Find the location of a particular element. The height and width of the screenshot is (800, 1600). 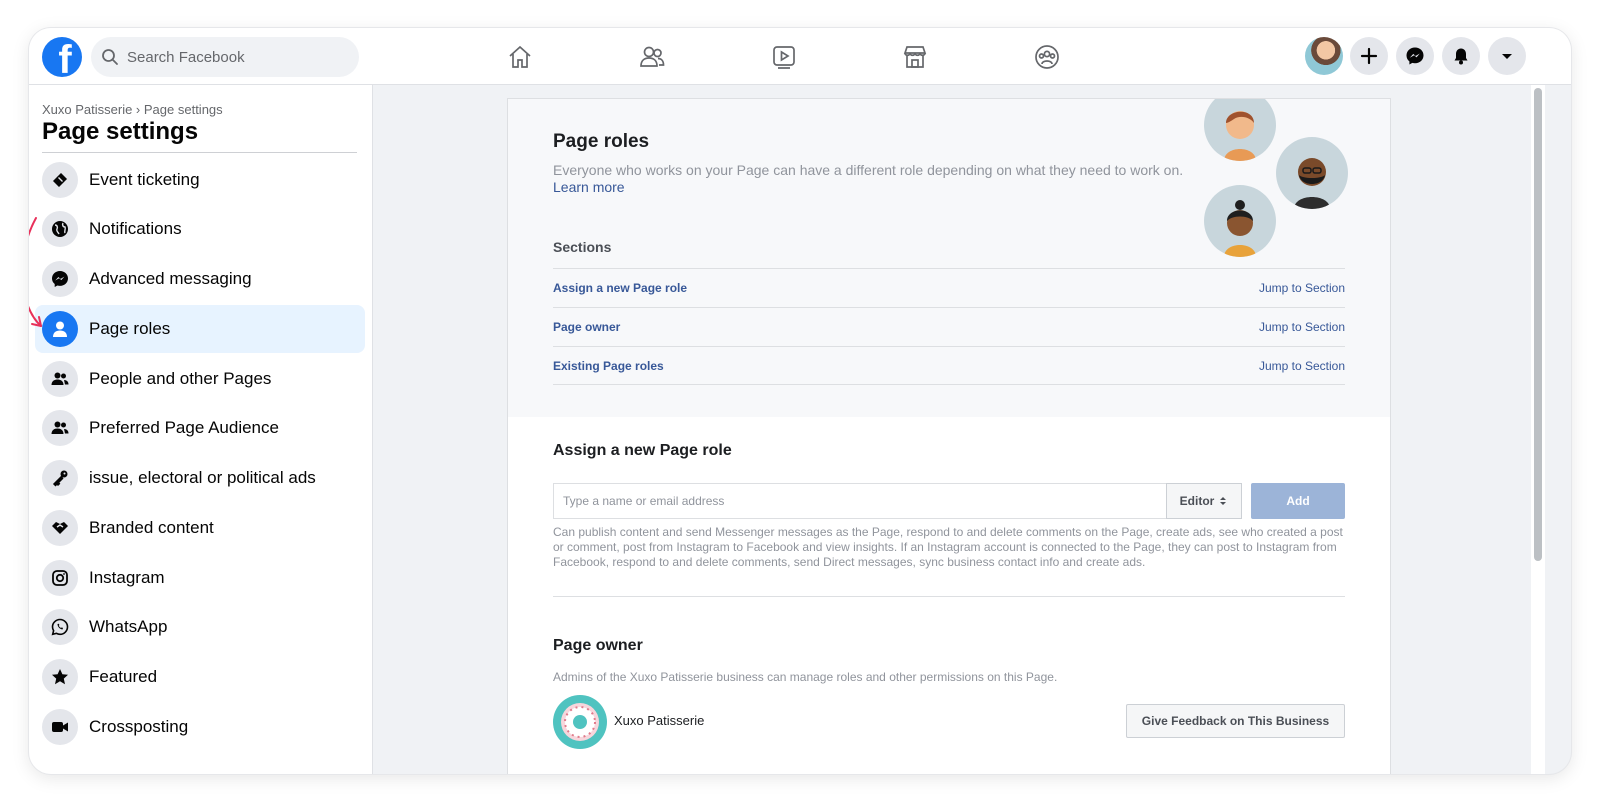

sidebar-item-label: Crossposting is located at coordinates (139, 726).